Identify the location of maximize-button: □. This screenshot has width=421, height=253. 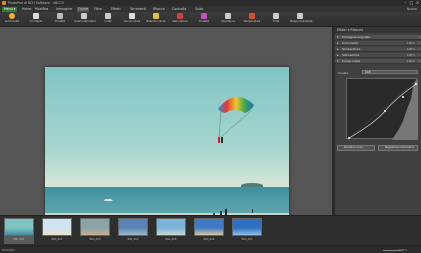
(411, 3).